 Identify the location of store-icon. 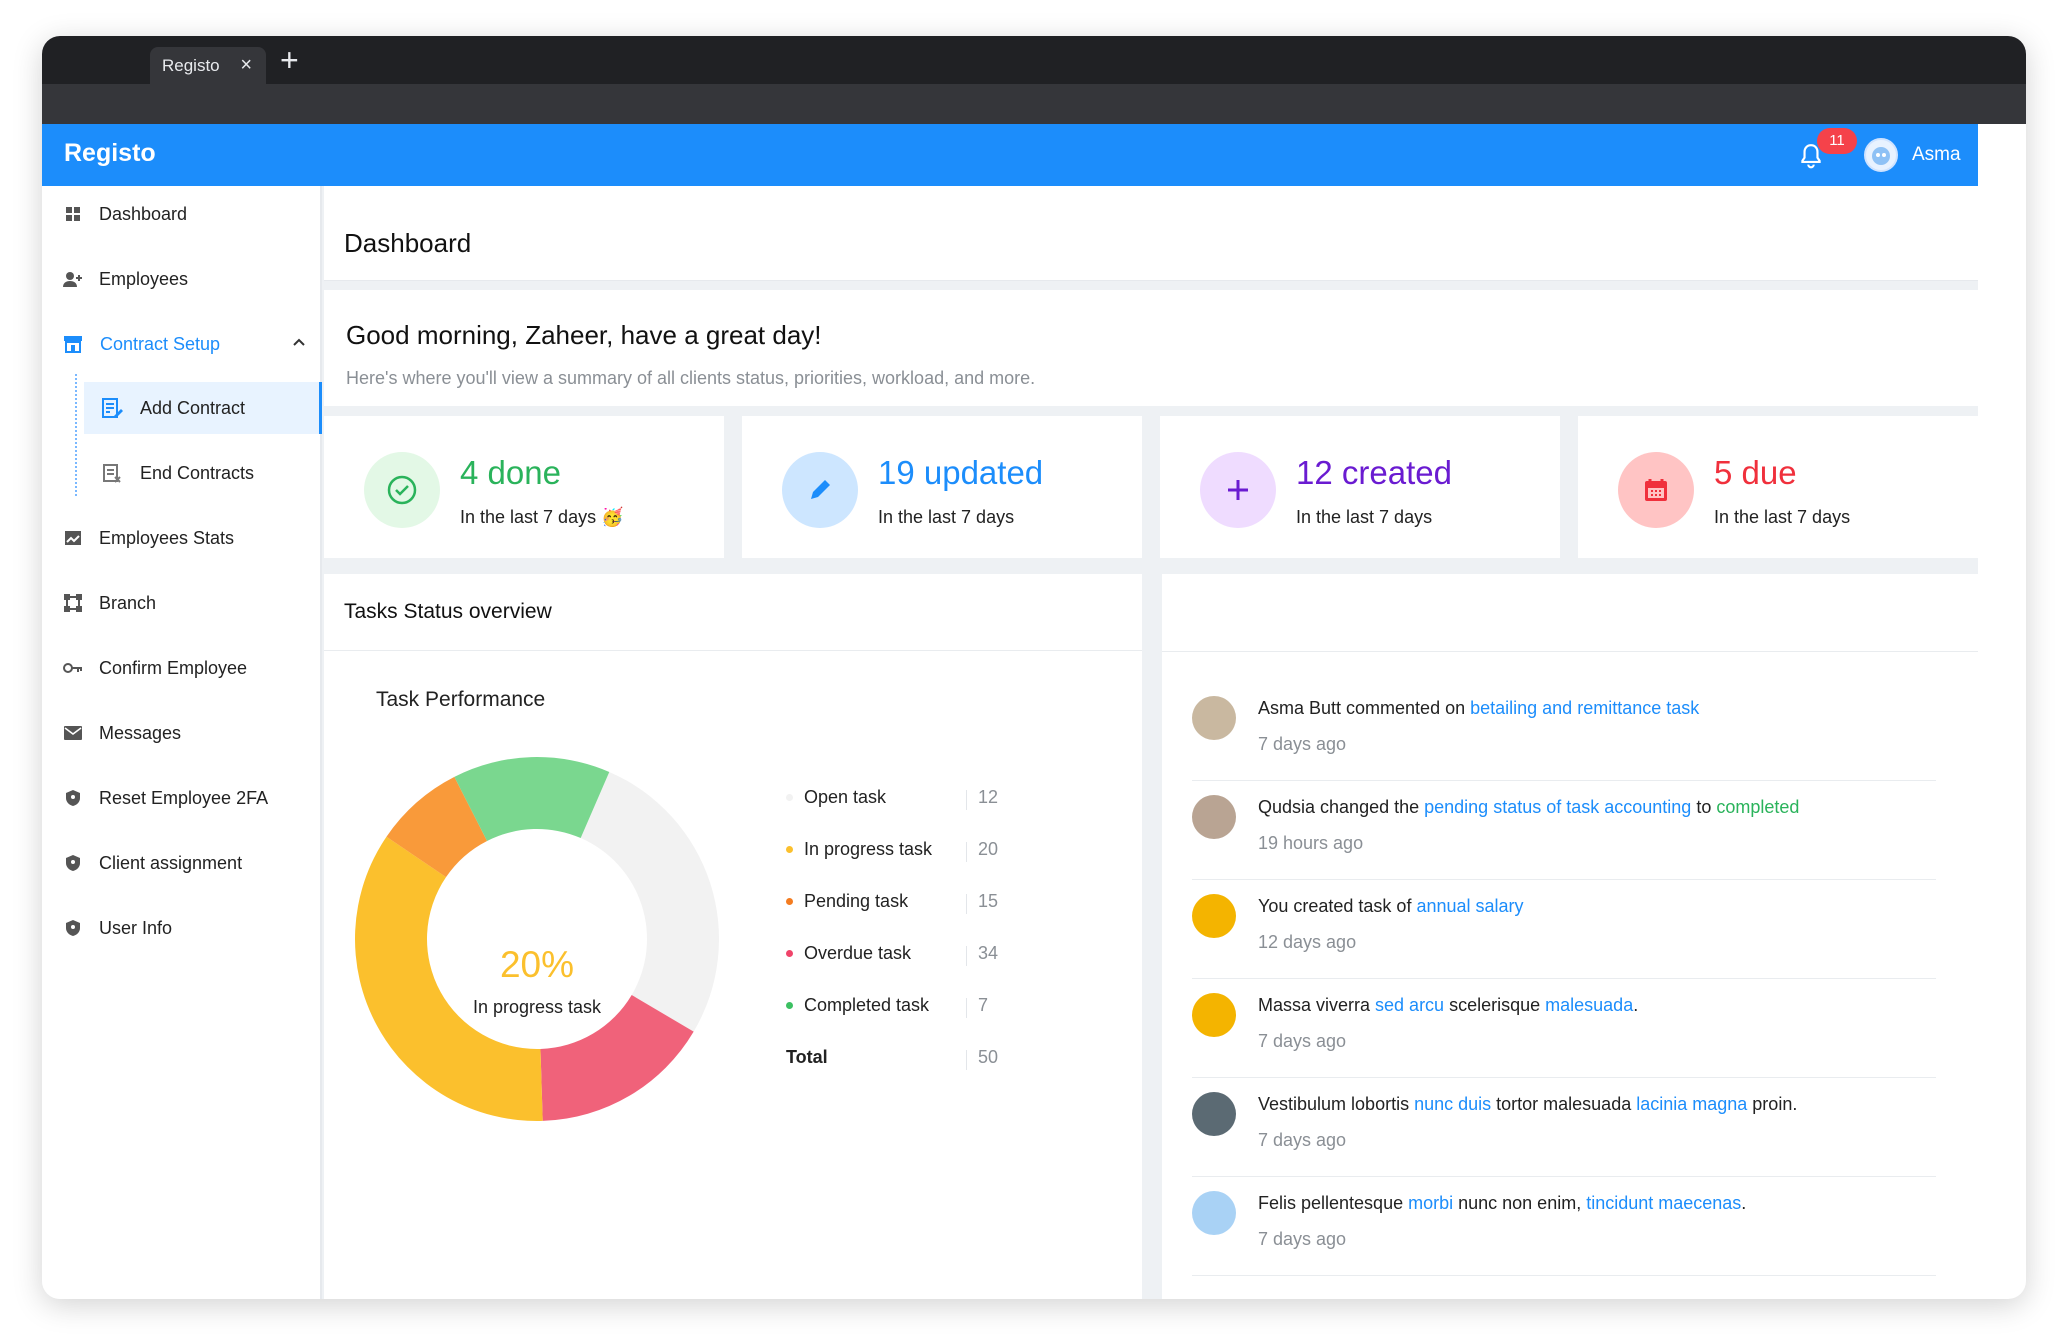
(73, 344).